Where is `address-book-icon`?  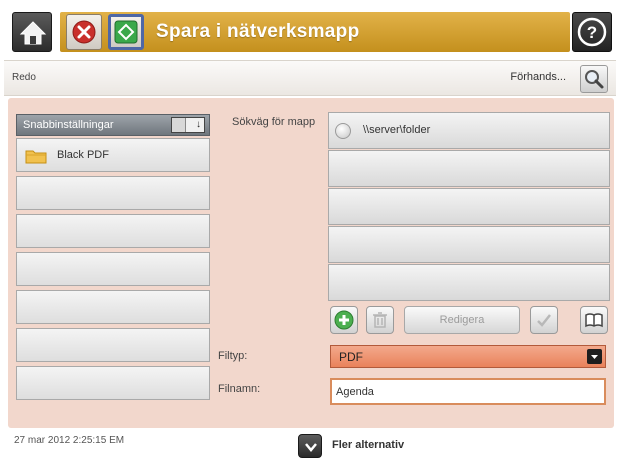
address-book-icon is located at coordinates (594, 320).